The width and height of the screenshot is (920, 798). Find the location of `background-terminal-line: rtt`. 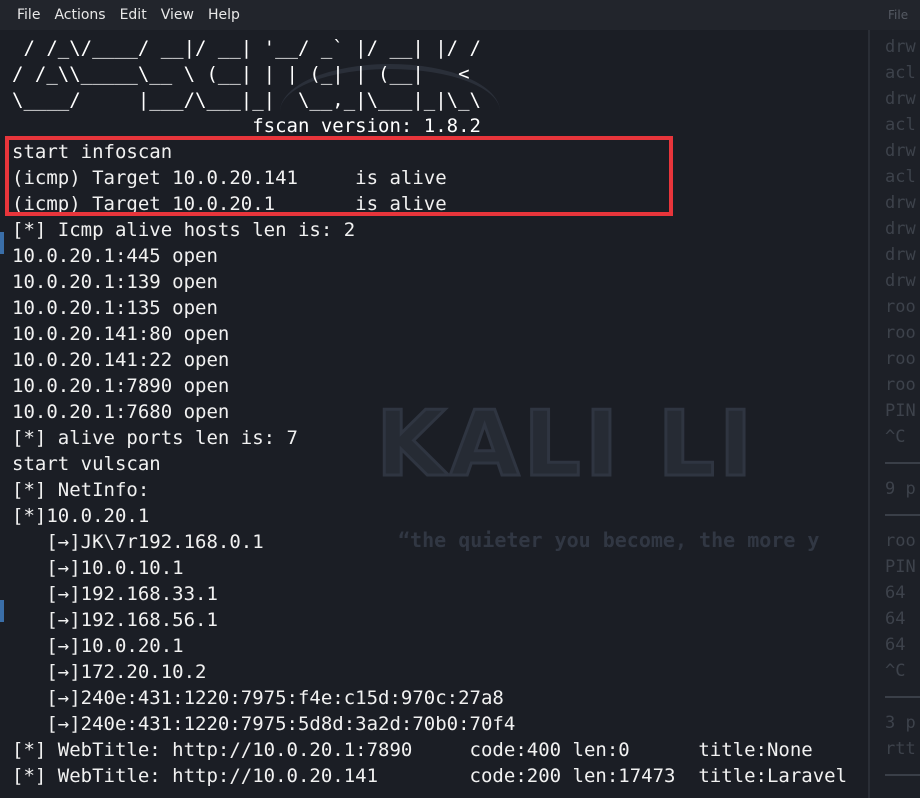

background-terminal-line: rtt is located at coordinates (900, 749).